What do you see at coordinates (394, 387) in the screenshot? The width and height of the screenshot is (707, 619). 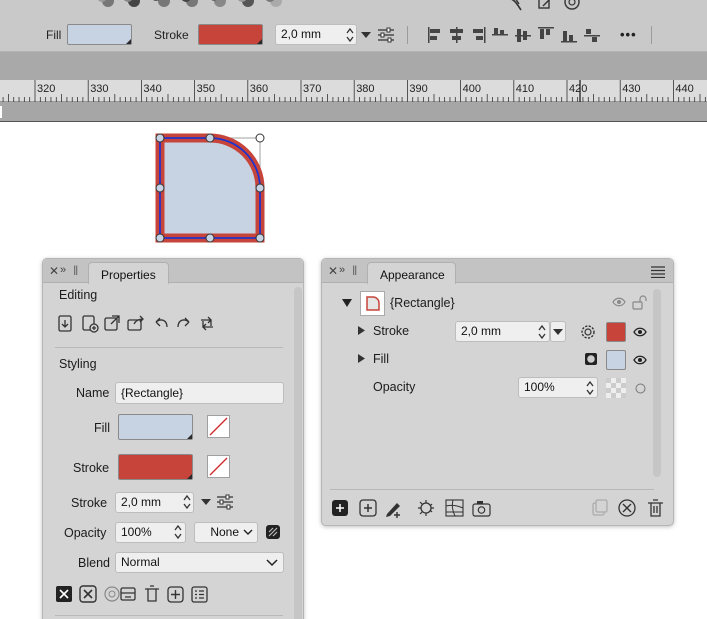 I see `opacity-row-label: Opacity` at bounding box center [394, 387].